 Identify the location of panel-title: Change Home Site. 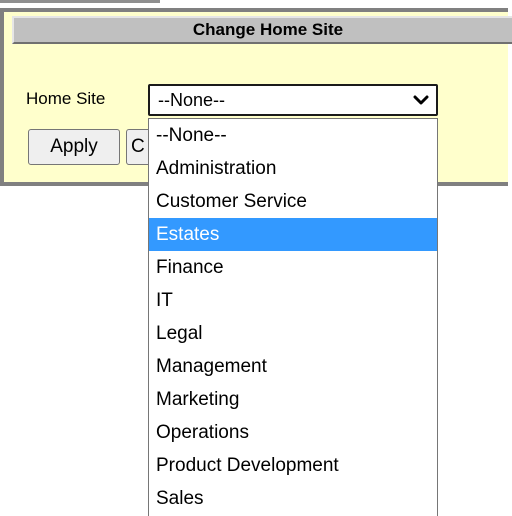
(268, 29).